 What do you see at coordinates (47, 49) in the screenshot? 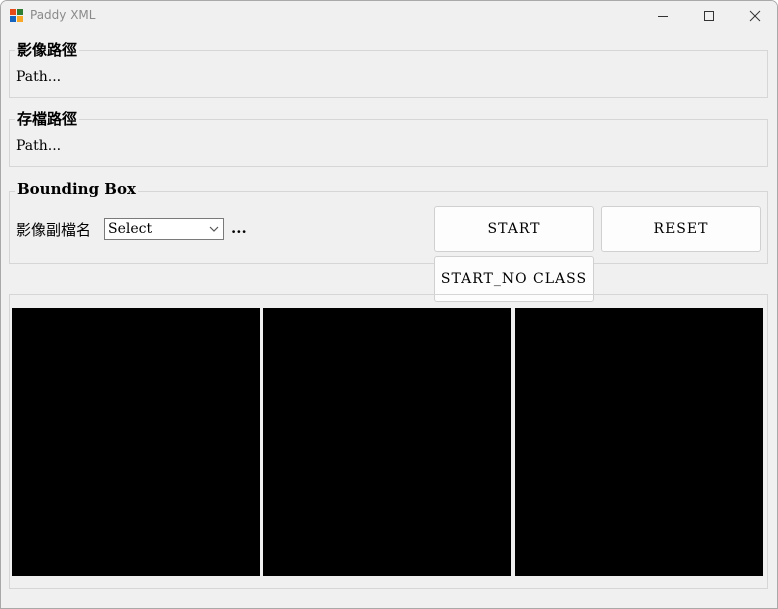
I see `image-path-legend: 影像路徑` at bounding box center [47, 49].